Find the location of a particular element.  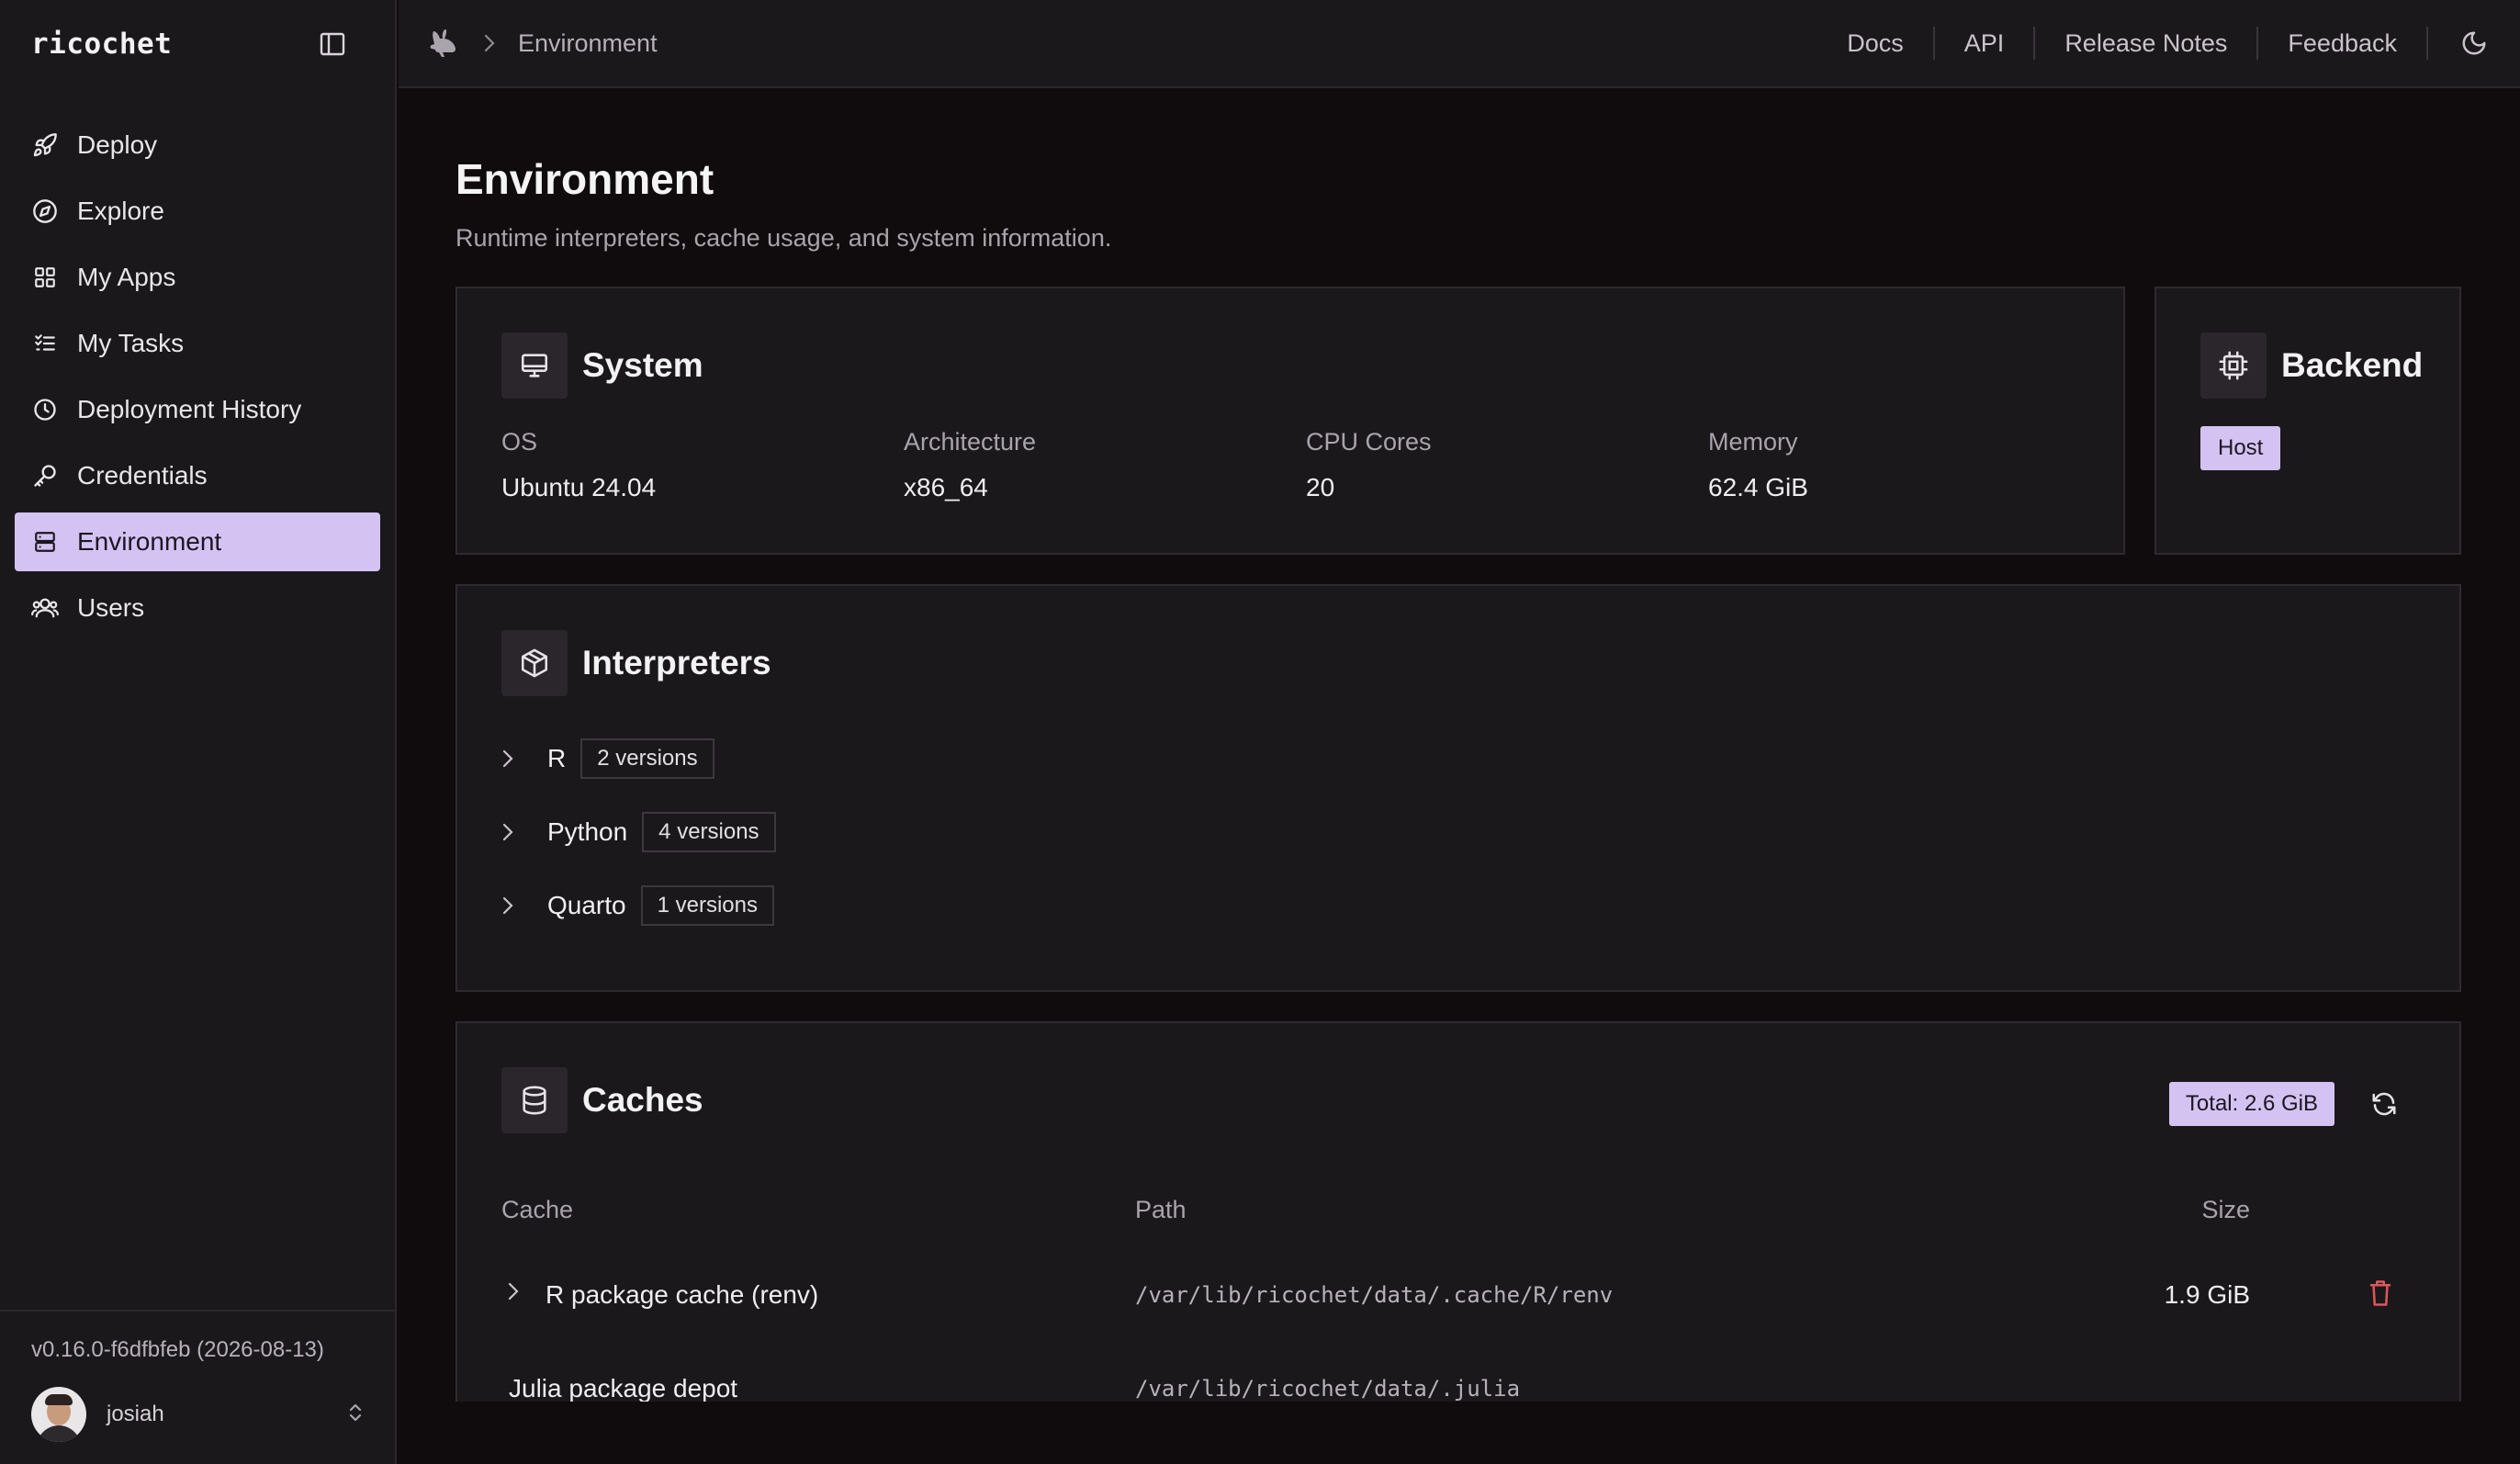

sidebar-item-environment: Environment is located at coordinates (197, 541).